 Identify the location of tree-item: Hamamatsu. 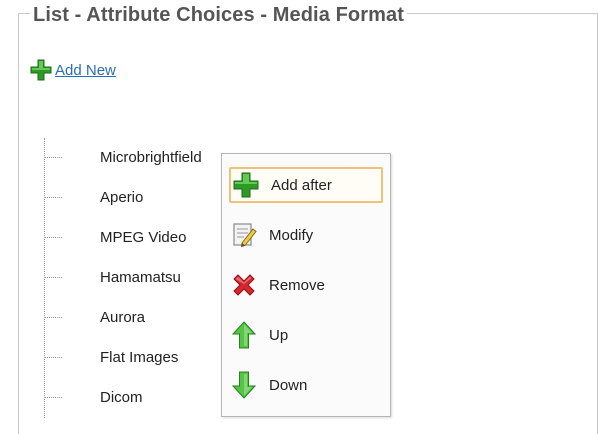
(112, 277).